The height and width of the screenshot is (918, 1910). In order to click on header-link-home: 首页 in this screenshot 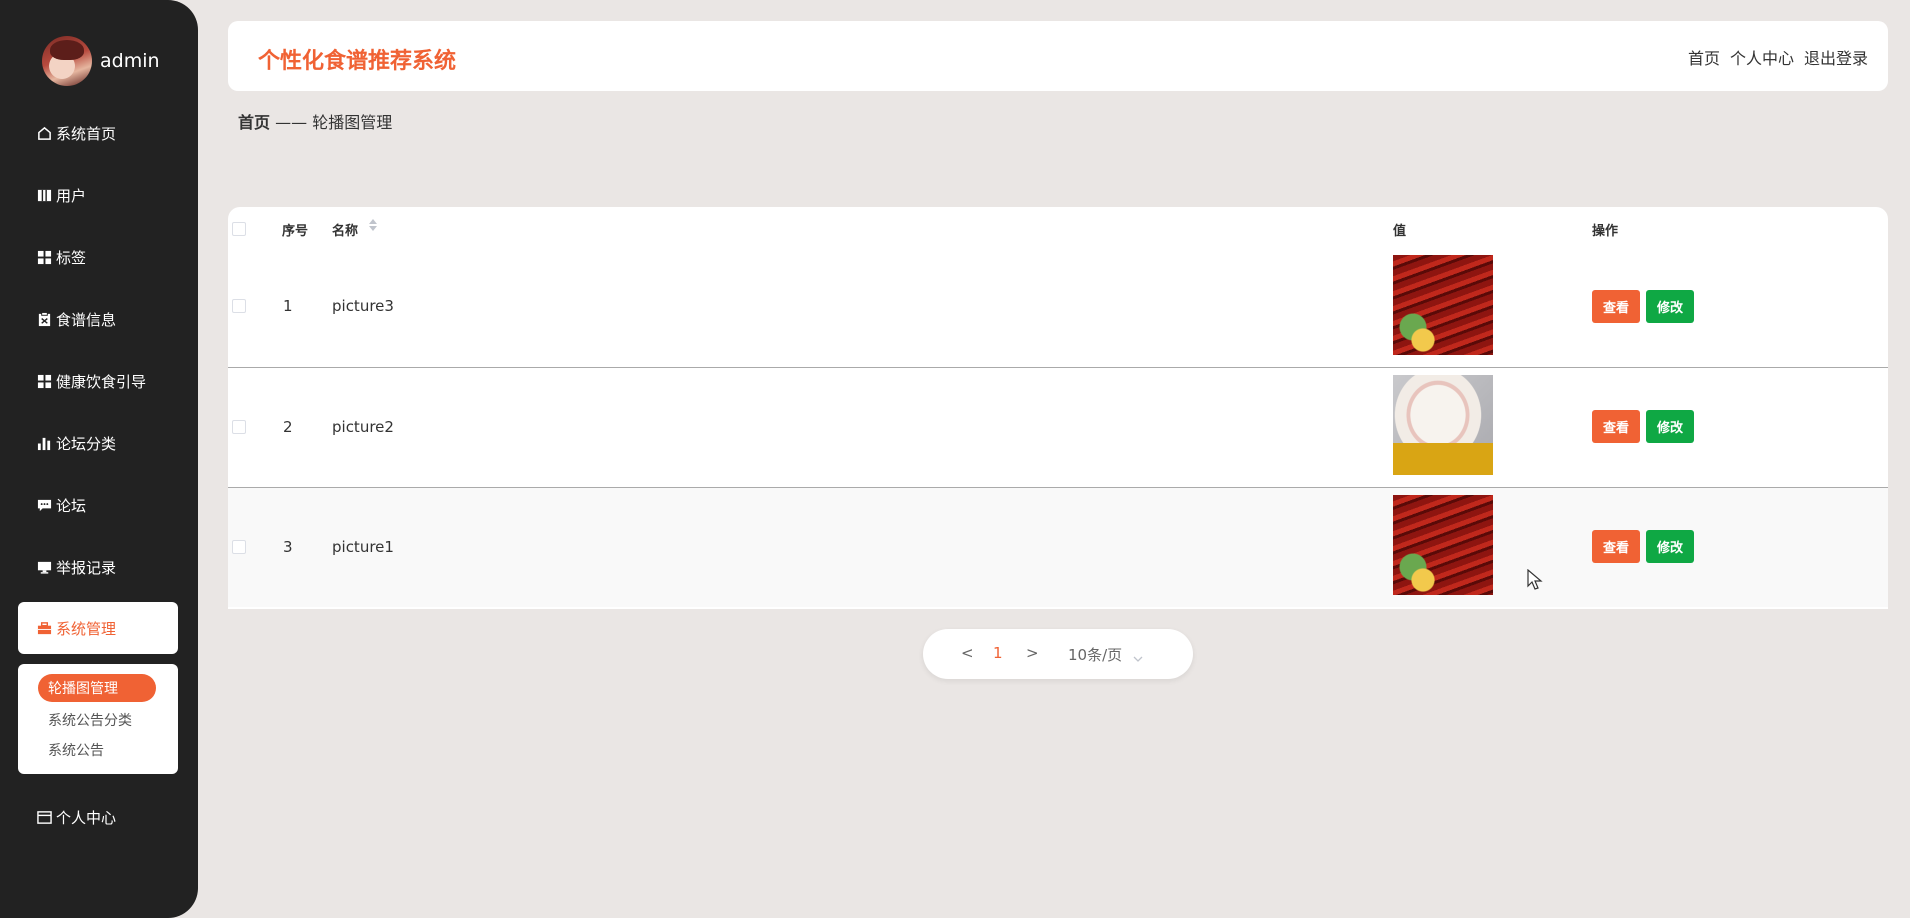, I will do `click(1704, 57)`.